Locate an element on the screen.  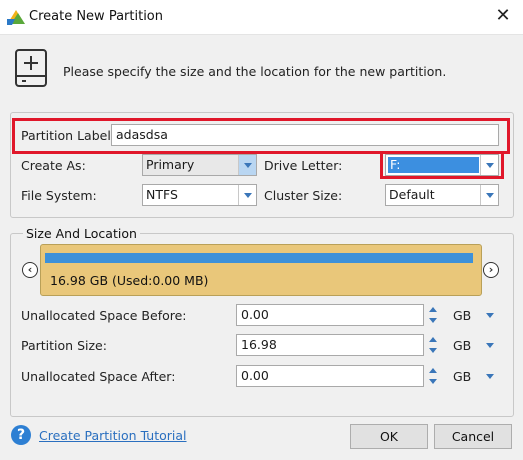
unallocated-after-label: Unallocated Space After: is located at coordinates (98, 376).